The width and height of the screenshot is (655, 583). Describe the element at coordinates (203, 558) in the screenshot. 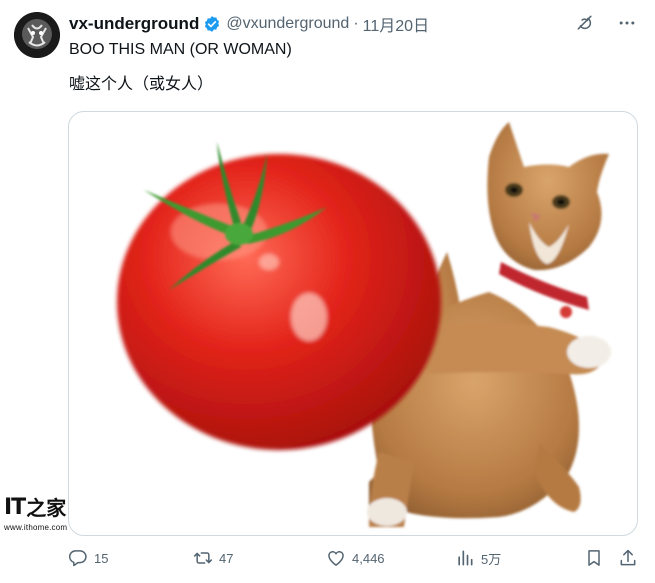

I see `retweet-icon` at that location.